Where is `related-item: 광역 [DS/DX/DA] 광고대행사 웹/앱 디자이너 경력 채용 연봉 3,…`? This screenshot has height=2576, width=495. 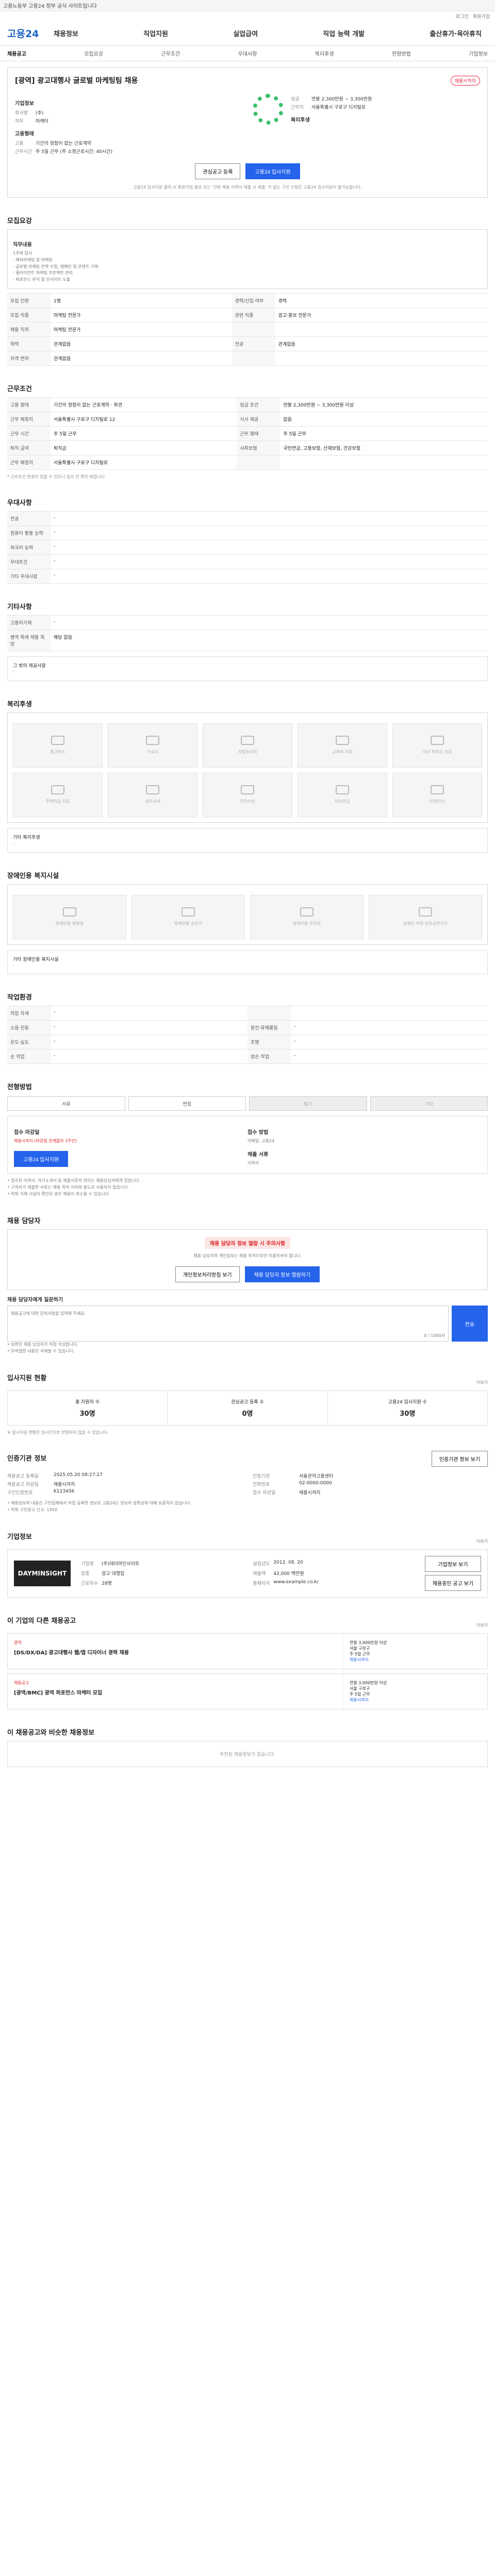
related-item: 광역 [DS/DX/DA] 광고대행사 웹/앱 디자이너 경력 채용 연봉 3,… is located at coordinates (247, 1651).